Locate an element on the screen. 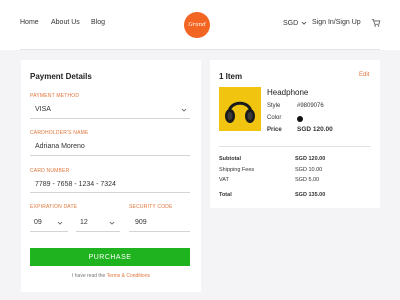  expiry-year-select: 12 is located at coordinates (98, 223).